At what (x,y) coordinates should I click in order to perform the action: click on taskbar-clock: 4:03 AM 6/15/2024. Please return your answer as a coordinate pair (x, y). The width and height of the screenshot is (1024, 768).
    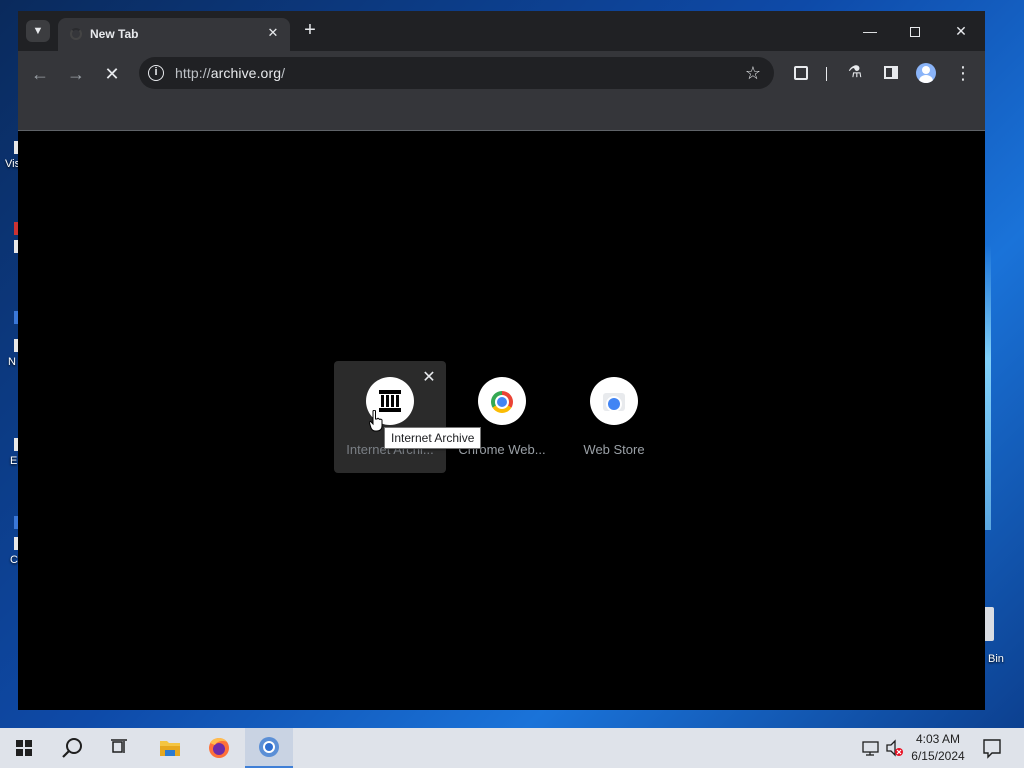
    Looking at the image, I should click on (938, 748).